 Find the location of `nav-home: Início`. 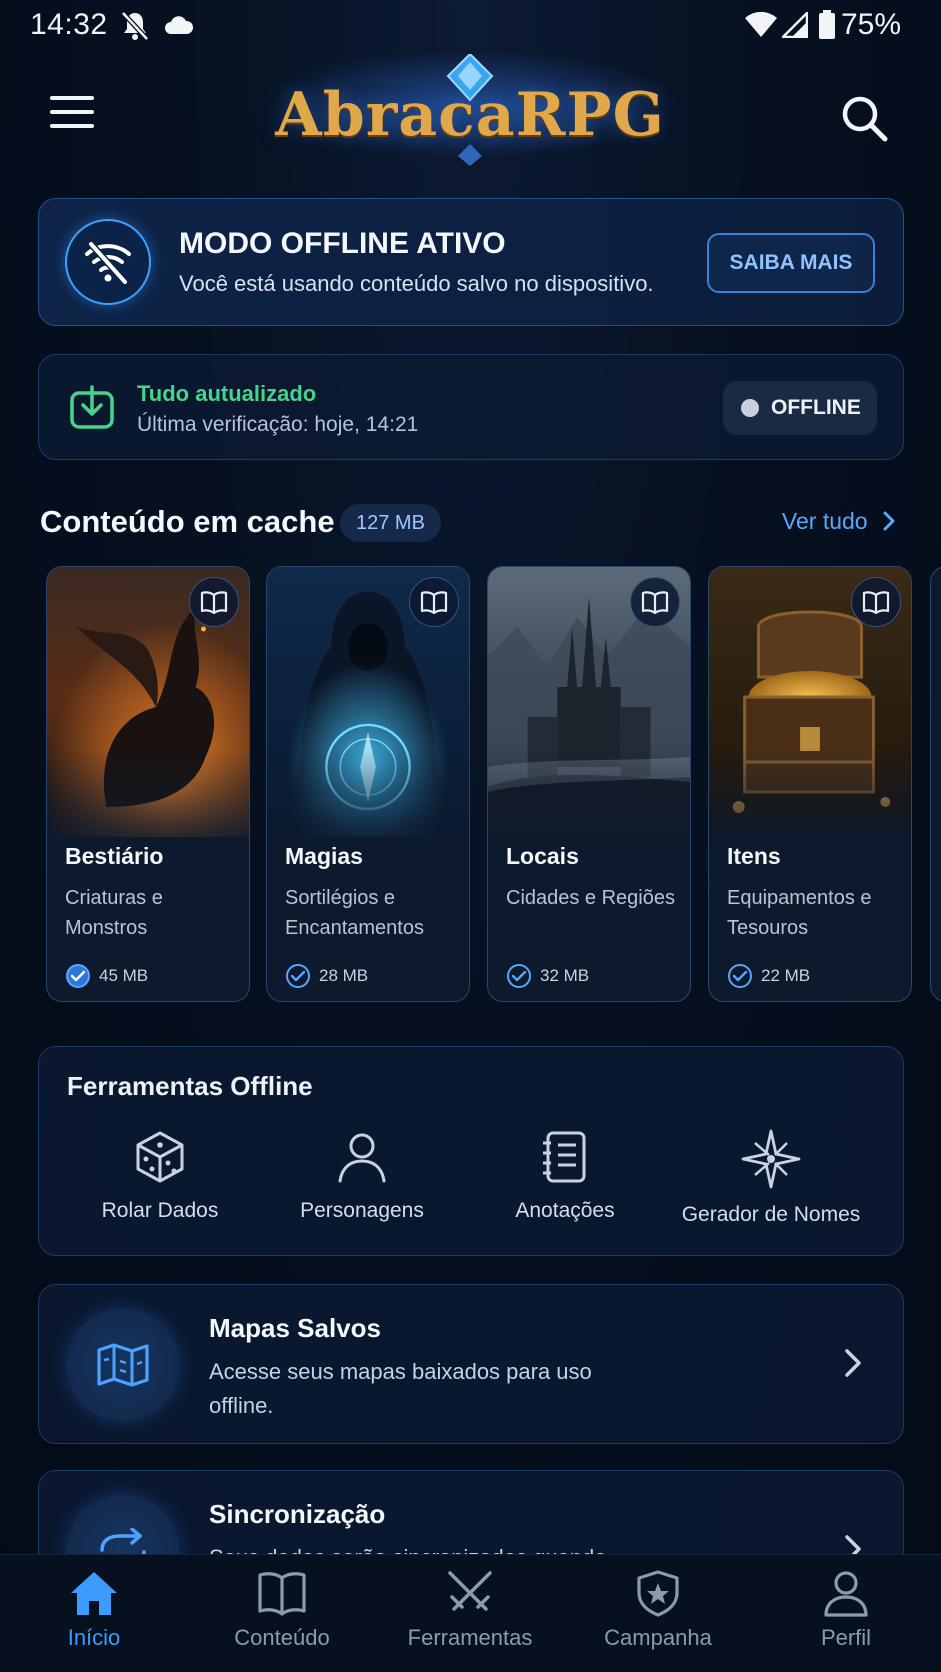

nav-home: Início is located at coordinates (94, 1619).